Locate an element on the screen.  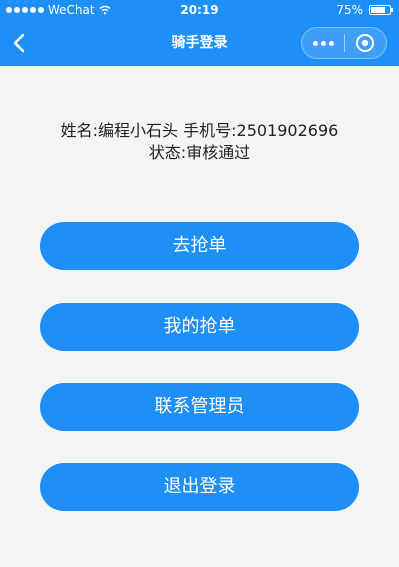
status-bar: WeChat 20:19 75% is located at coordinates (199, 10).